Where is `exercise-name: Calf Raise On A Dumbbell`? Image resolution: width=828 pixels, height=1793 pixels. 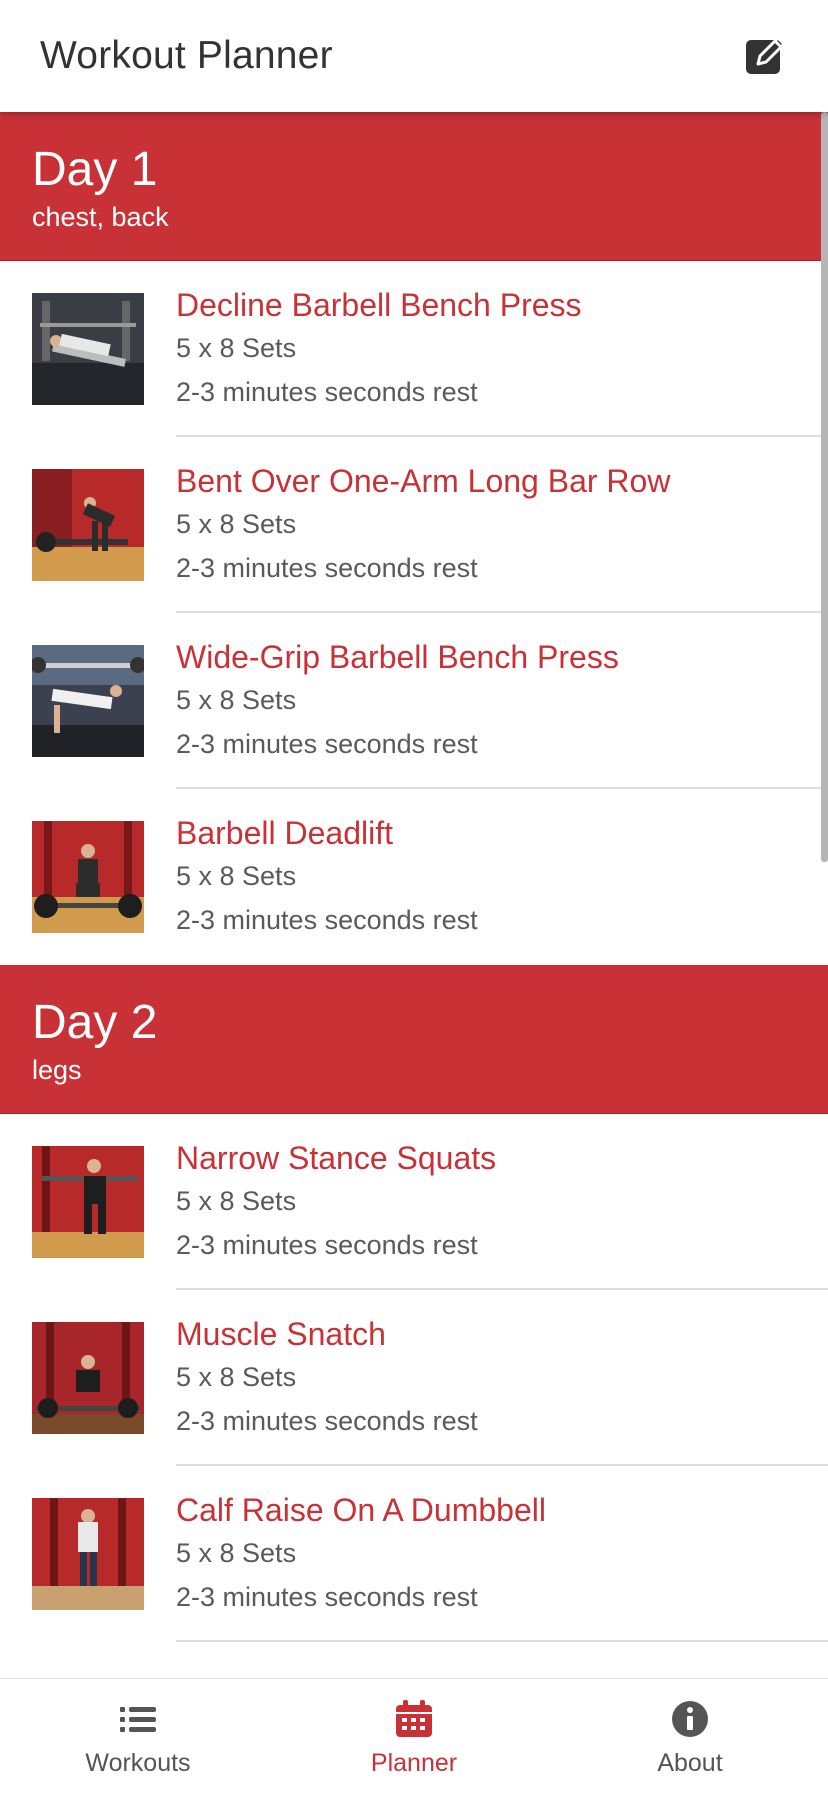 exercise-name: Calf Raise On A Dumbbell is located at coordinates (361, 1510).